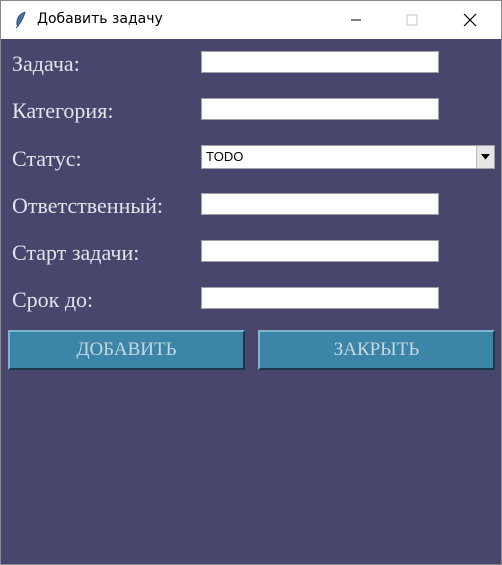 Image resolution: width=502 pixels, height=565 pixels. Describe the element at coordinates (126, 350) in the screenshot. I see `add-button: ДОБАВИТЬ` at that location.